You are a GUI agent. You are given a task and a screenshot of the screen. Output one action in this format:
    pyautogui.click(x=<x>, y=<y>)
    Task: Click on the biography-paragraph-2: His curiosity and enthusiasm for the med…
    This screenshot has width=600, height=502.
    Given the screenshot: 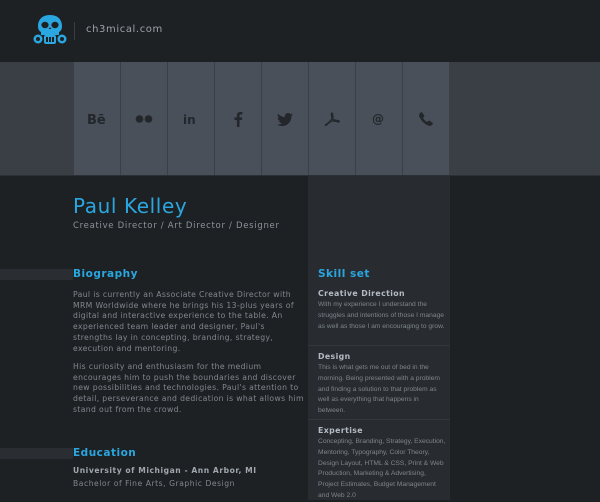 What is the action you would take?
    pyautogui.click(x=188, y=388)
    